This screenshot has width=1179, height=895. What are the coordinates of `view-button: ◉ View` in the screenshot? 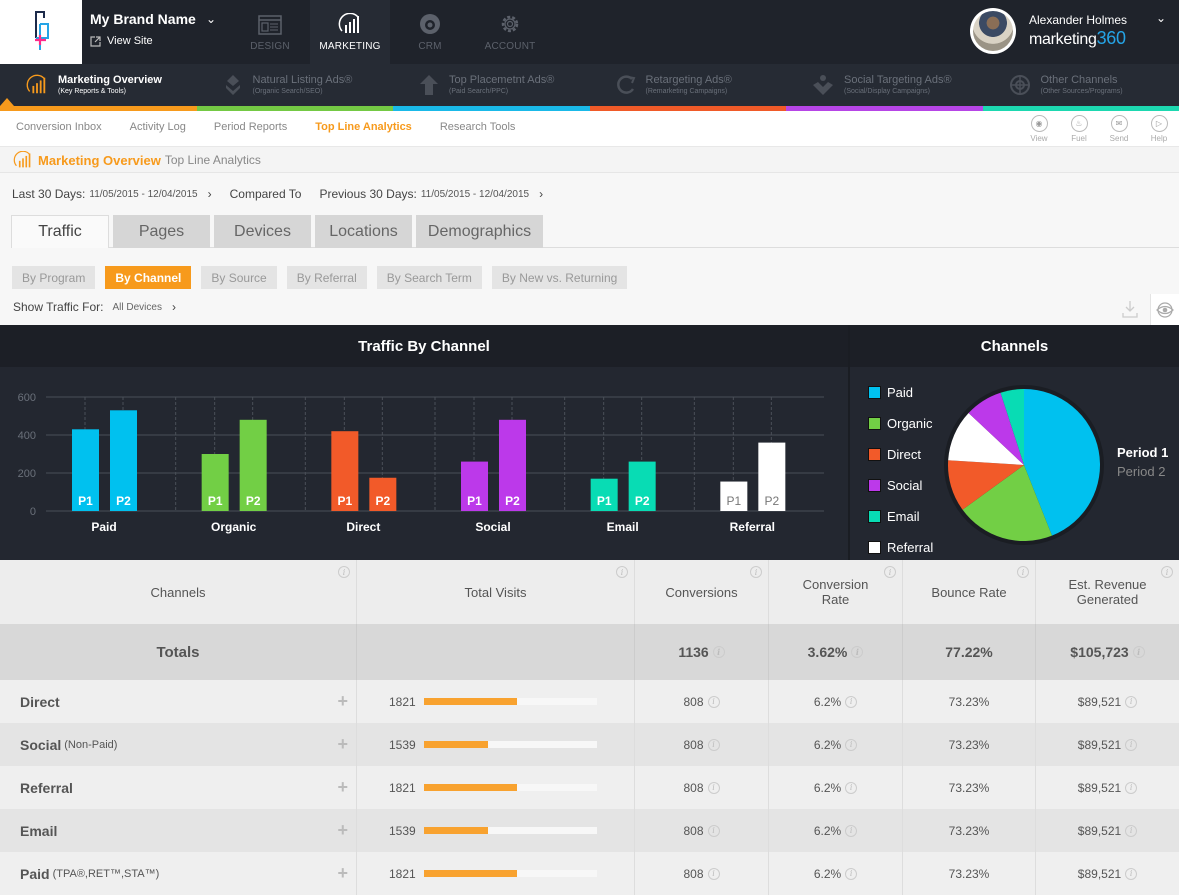 It's located at (1039, 129).